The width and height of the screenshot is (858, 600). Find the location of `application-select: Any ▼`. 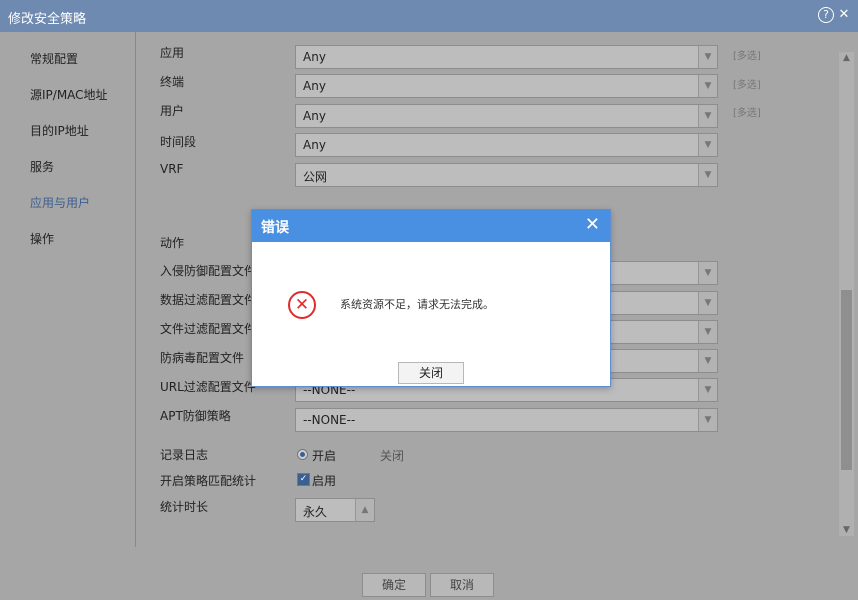

application-select: Any ▼ is located at coordinates (506, 57).